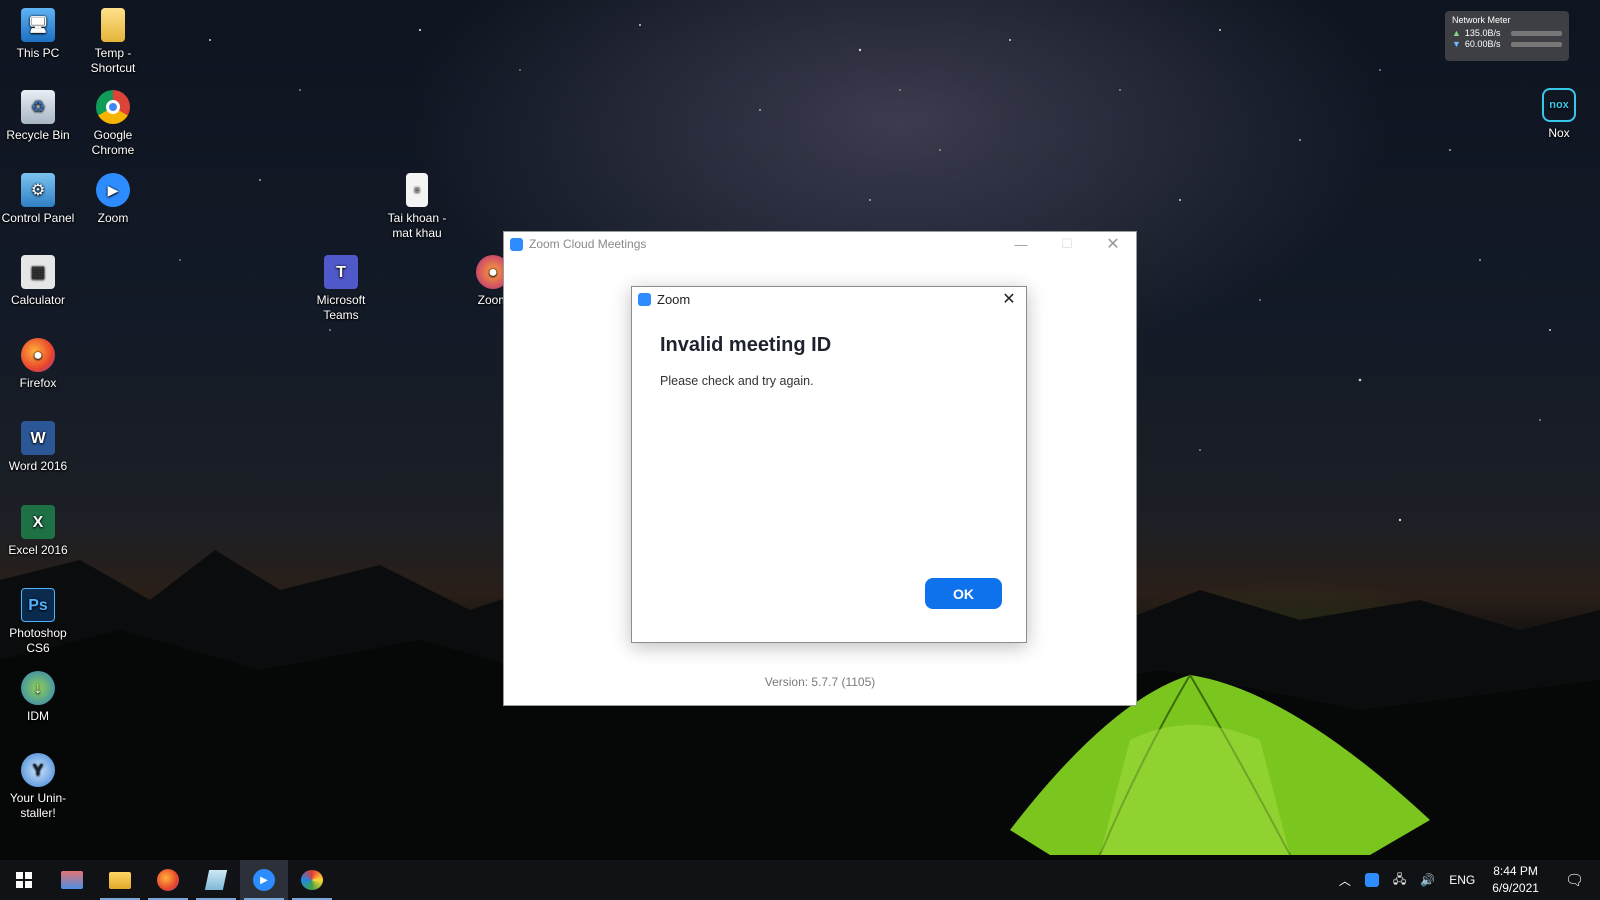 Image resolution: width=1600 pixels, height=900 pixels. Describe the element at coordinates (38, 716) in the screenshot. I see `desktop-icon-label: IDM` at that location.